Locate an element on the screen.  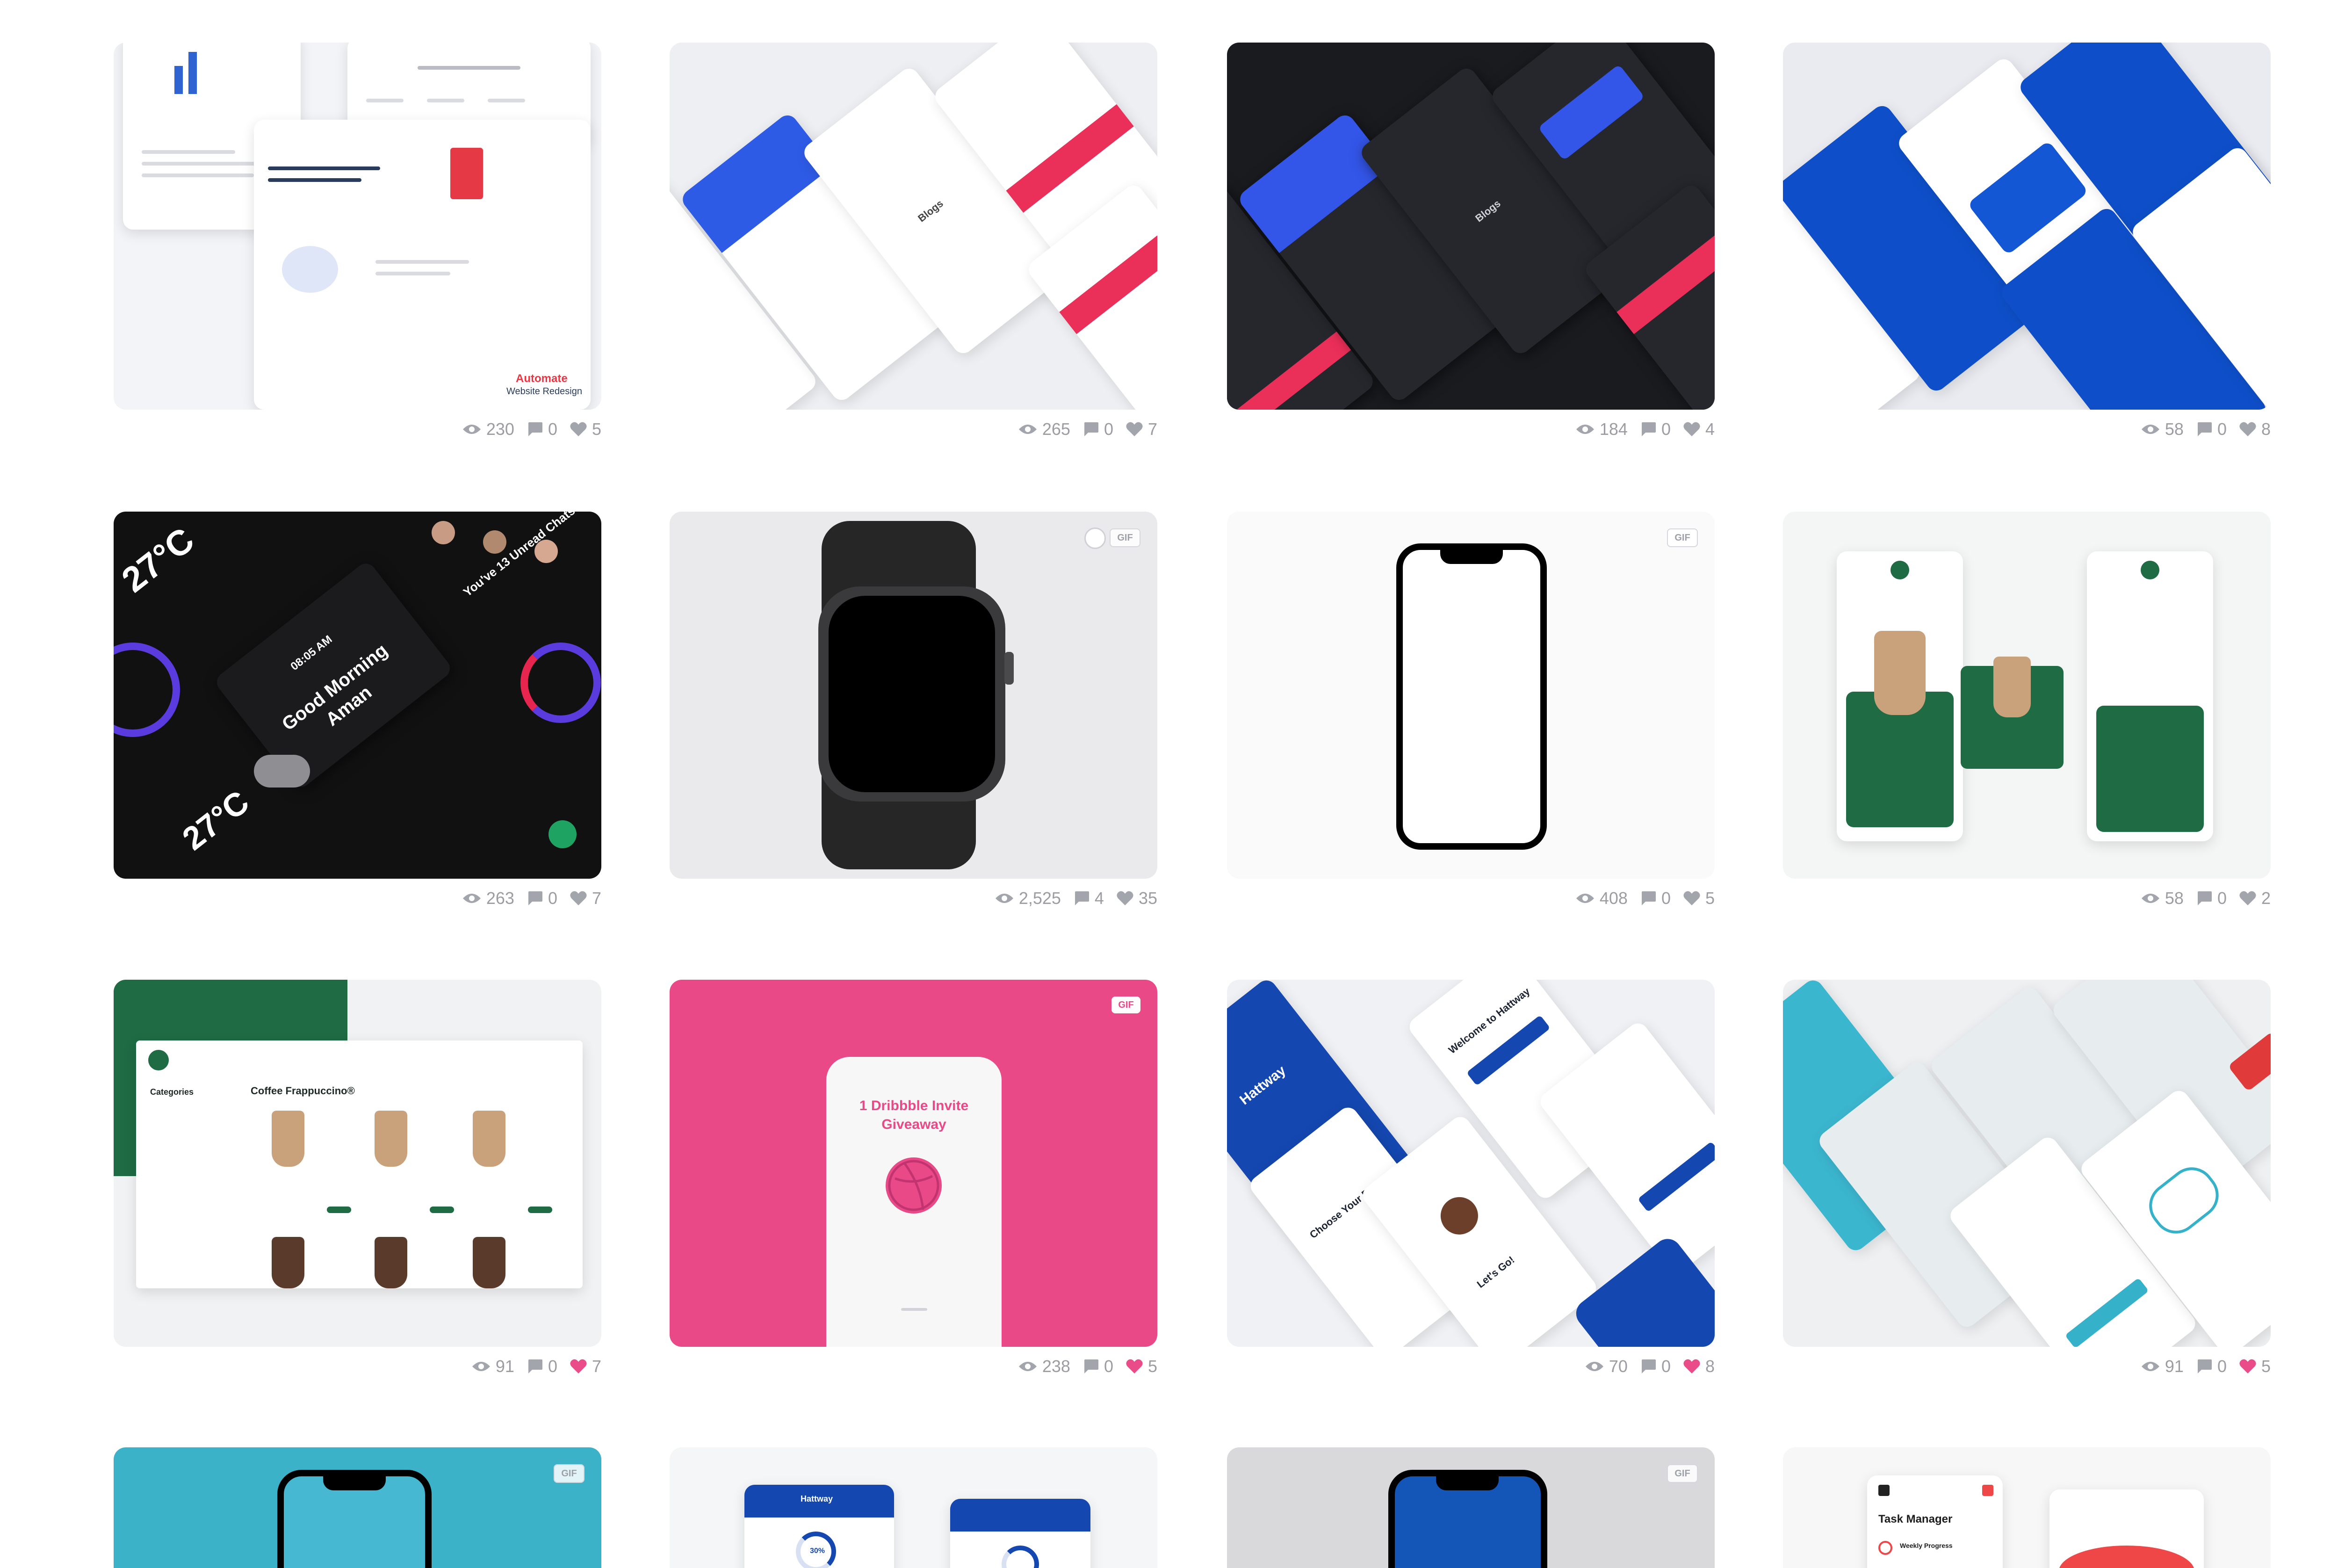
shot-card: Hattway 30% is located at coordinates (914, 1507).